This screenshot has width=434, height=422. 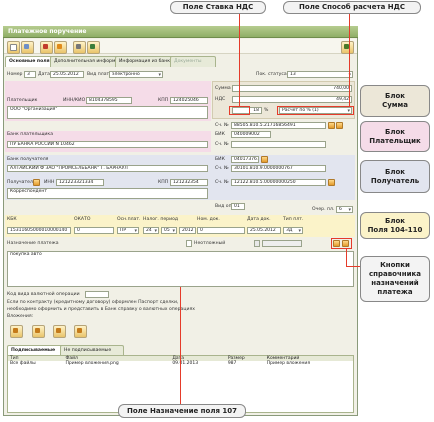 What do you see at coordinates (257, 243) in the screenshot?
I see `nds-checkbox` at bounding box center [257, 243].